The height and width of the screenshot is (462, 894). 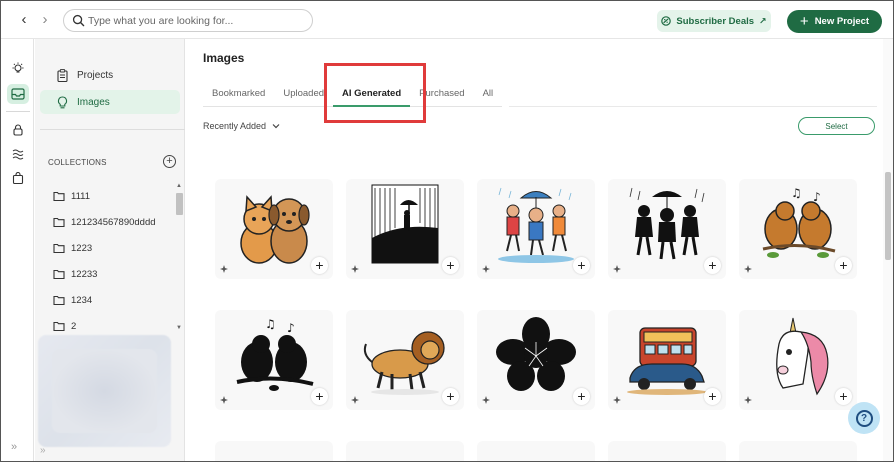 What do you see at coordinates (536, 225) in the screenshot?
I see `children-rain-image` at bounding box center [536, 225].